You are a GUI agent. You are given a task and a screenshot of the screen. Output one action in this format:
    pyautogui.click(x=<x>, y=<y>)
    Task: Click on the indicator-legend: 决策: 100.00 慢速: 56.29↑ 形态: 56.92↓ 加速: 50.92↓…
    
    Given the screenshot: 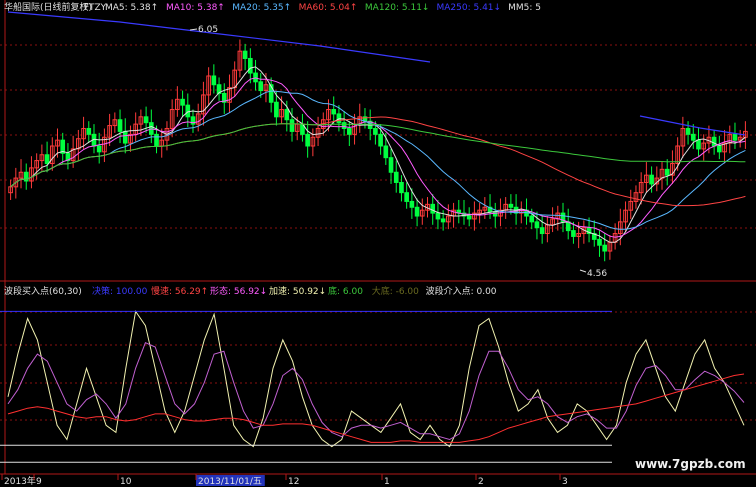 What is the action you would take?
    pyautogui.click(x=294, y=291)
    